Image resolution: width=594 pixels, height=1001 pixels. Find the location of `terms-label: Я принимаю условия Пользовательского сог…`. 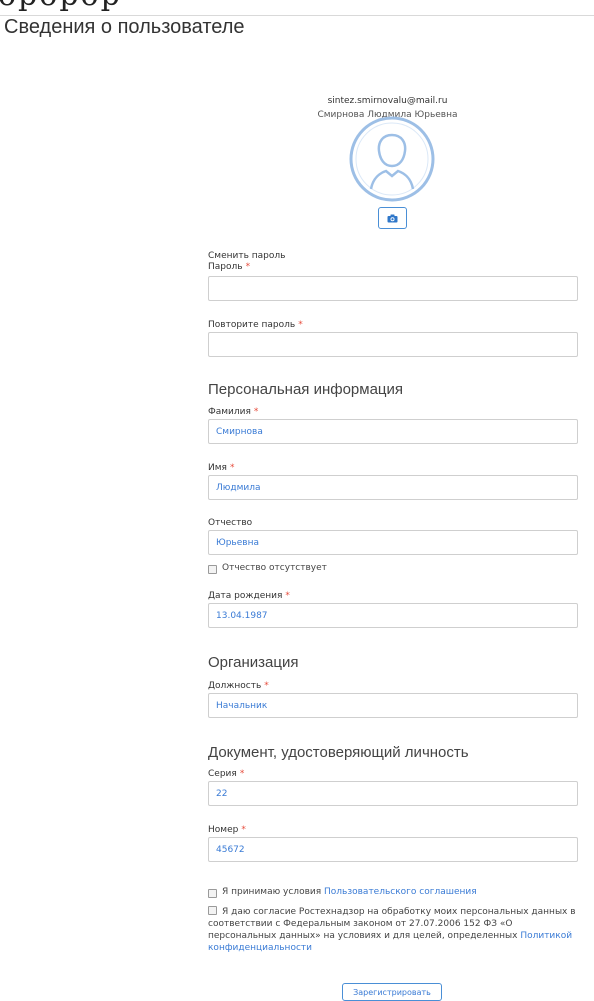

terms-label: Я принимаю условия Пользовательского сог… is located at coordinates (349, 892).